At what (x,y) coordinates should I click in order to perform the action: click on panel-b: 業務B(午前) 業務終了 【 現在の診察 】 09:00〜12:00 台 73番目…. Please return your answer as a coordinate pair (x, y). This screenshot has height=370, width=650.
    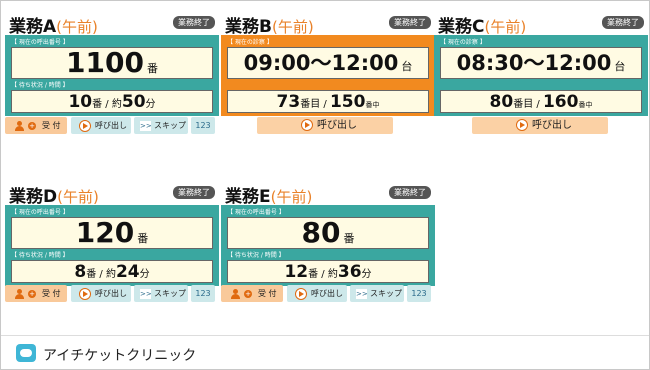
    Looking at the image, I should click on (328, 72).